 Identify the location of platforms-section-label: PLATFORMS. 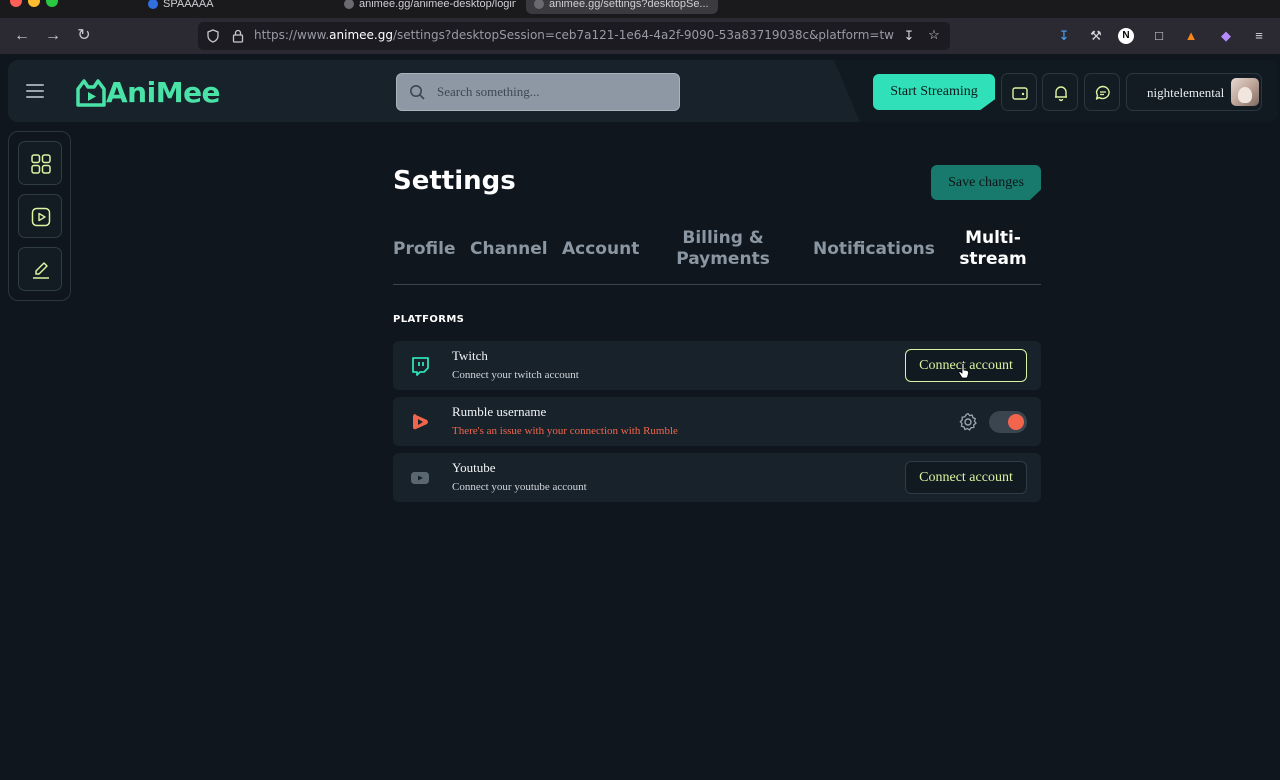
(429, 319).